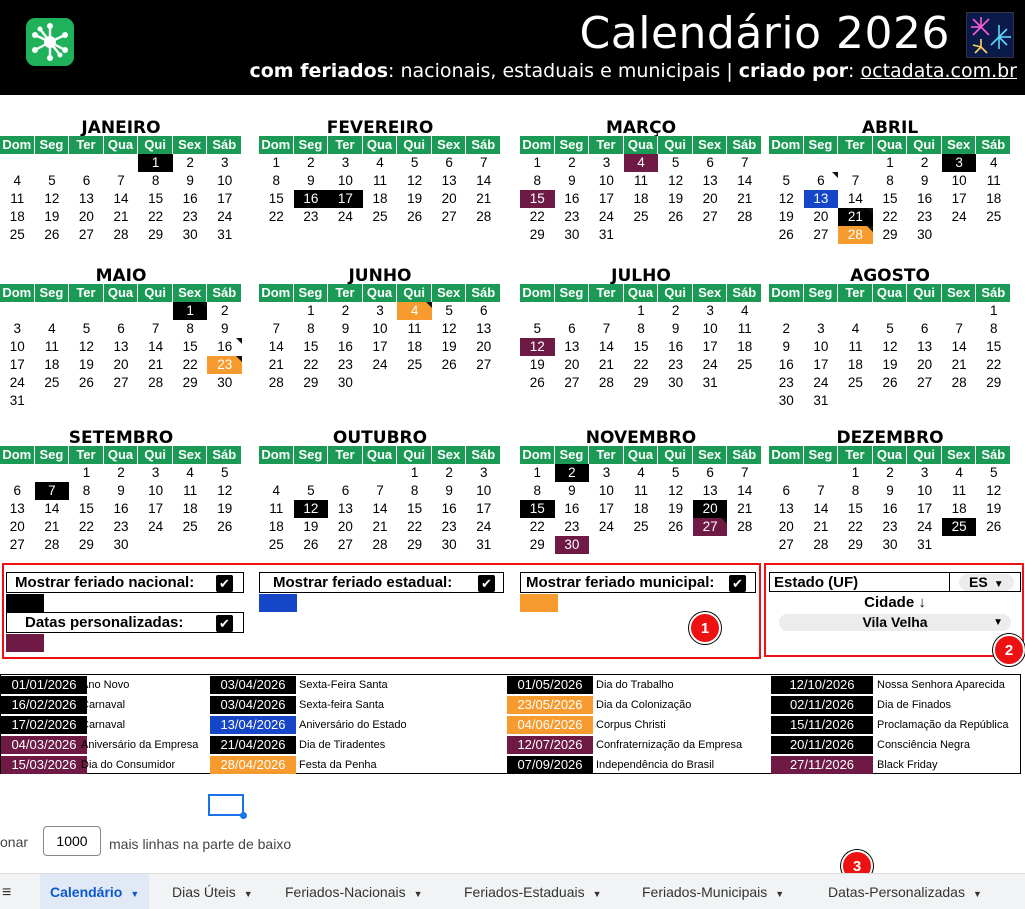 This screenshot has height=909, width=1025. I want to click on holiday-date: 16/02/2026, so click(44, 705).